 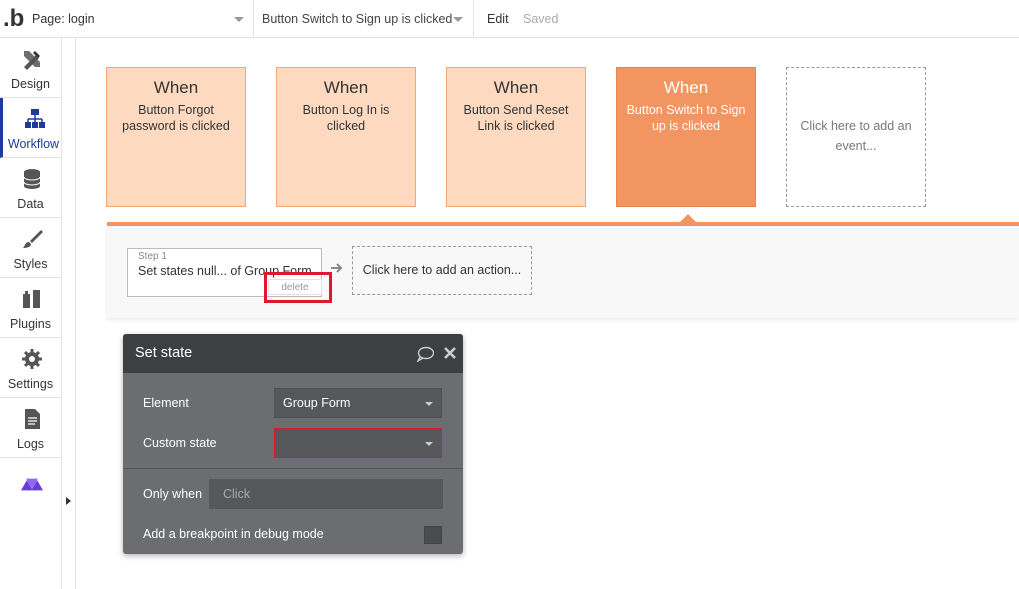 What do you see at coordinates (33, 144) in the screenshot?
I see `sidebar-item-label: Workflow` at bounding box center [33, 144].